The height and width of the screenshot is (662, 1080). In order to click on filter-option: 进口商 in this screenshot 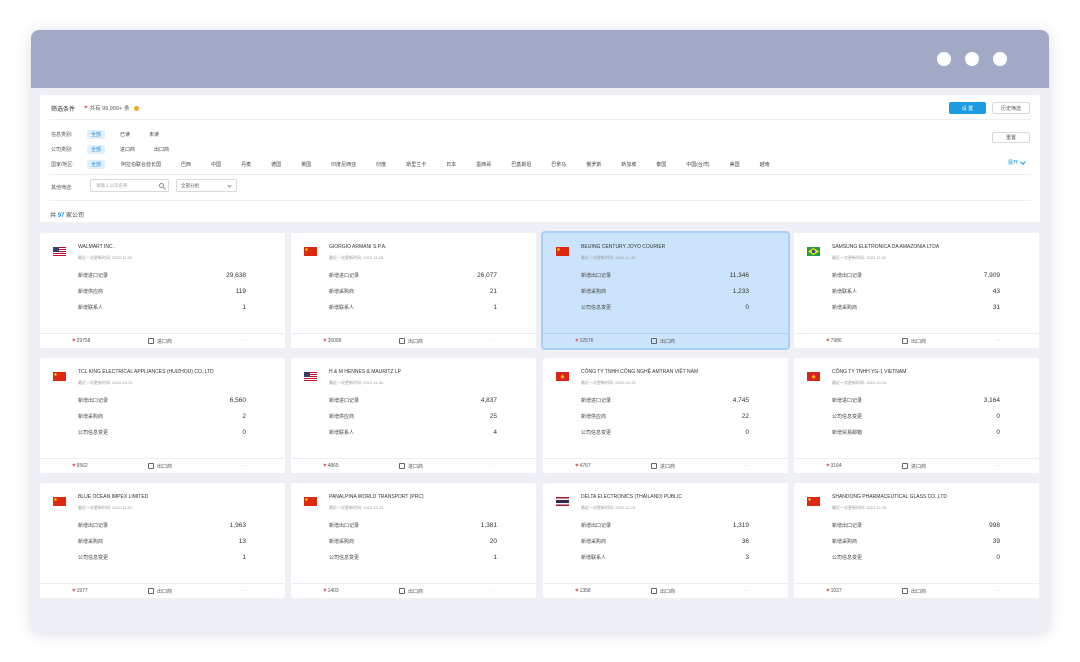, I will do `click(127, 149)`.